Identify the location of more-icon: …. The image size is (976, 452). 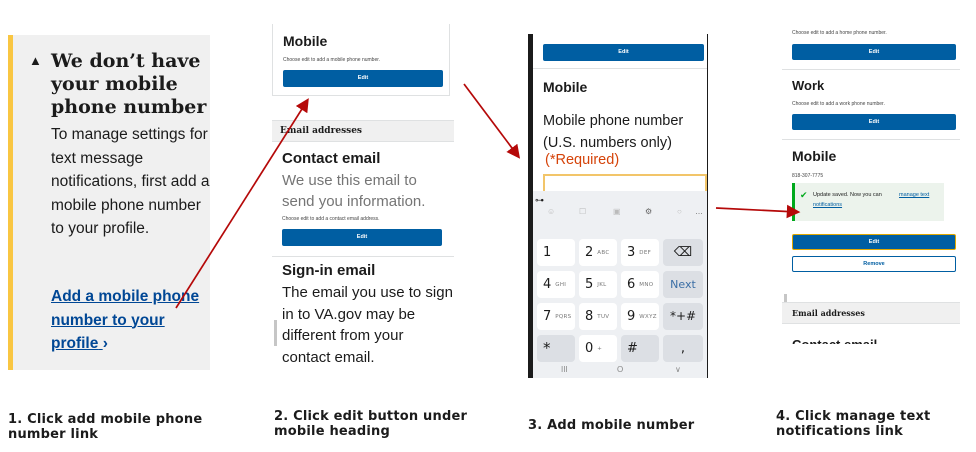
(699, 211).